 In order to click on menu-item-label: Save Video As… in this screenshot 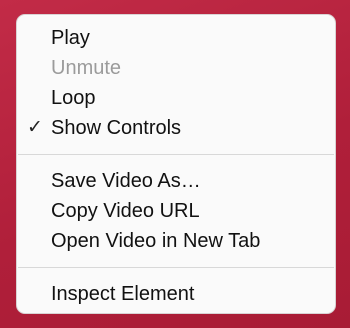, I will do `click(126, 181)`.